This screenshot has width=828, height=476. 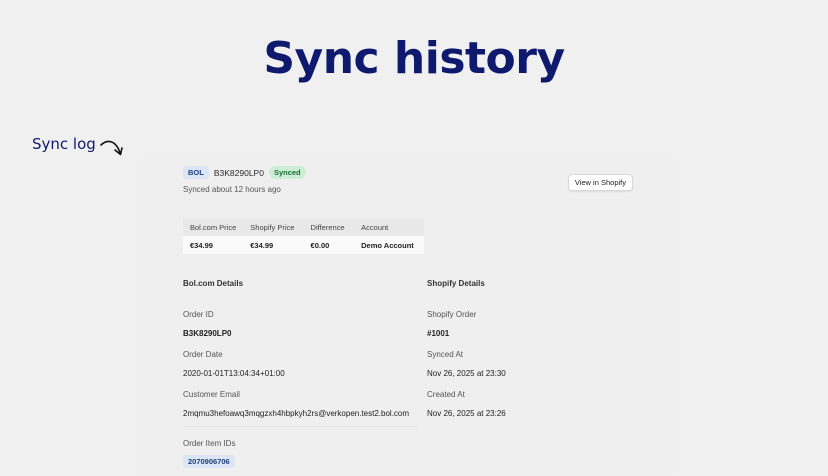 I want to click on created-at-value: Nov 26, 2025 at 23:26, so click(x=466, y=413).